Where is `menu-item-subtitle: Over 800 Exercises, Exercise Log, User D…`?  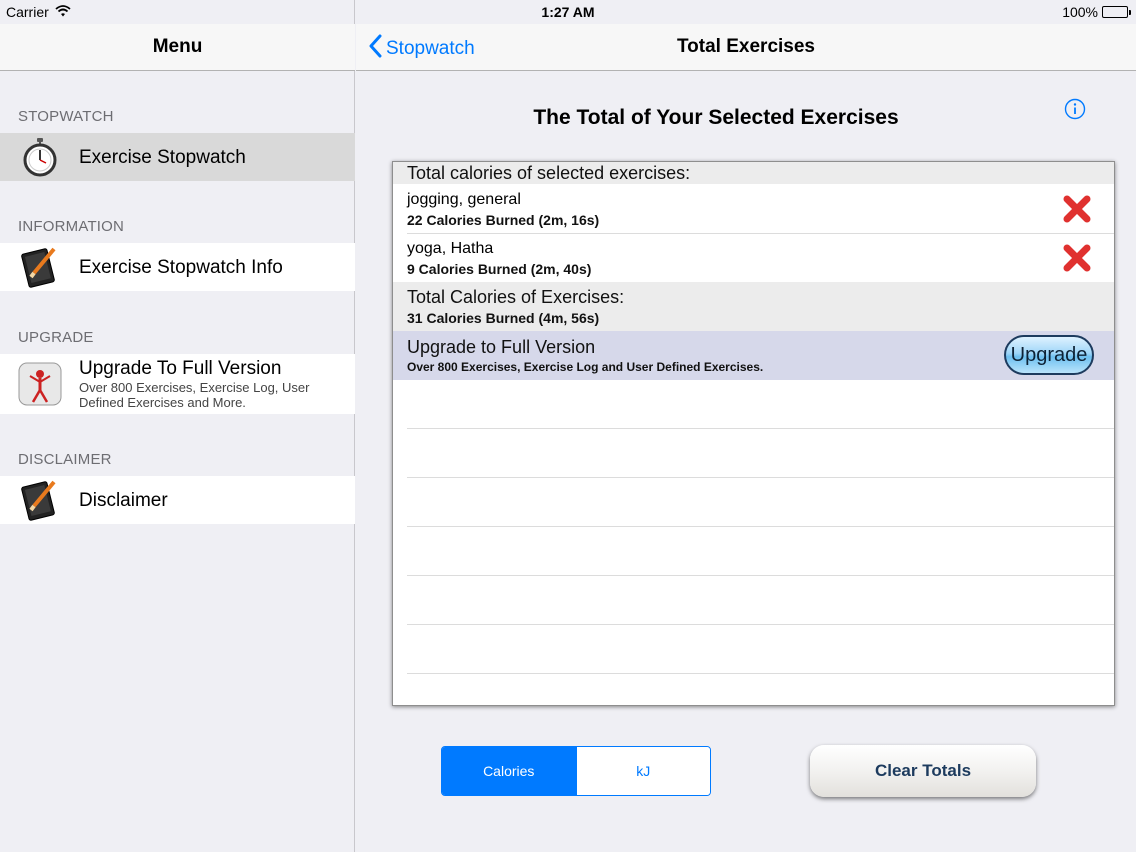
menu-item-subtitle: Over 800 Exercises, Exercise Log, User D… is located at coordinates (194, 395).